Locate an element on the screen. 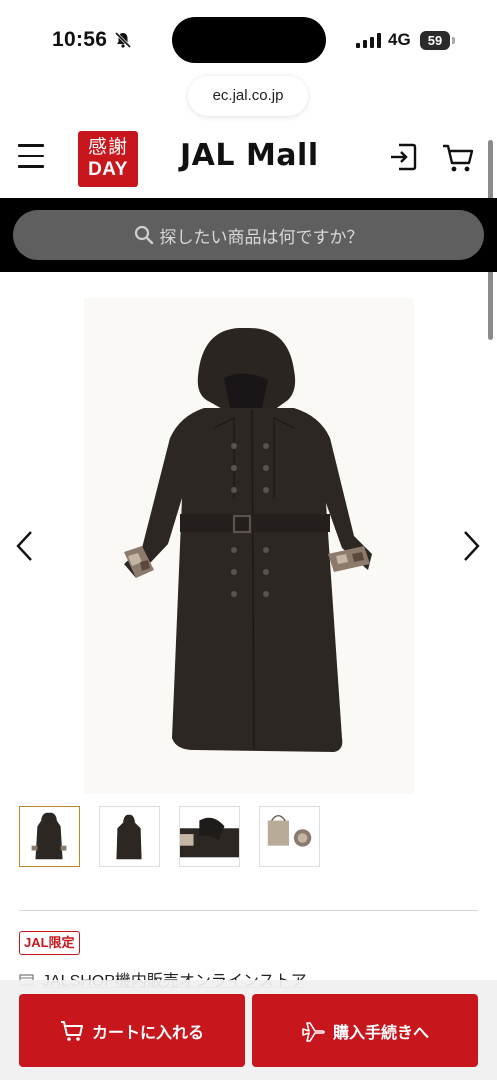 The height and width of the screenshot is (1080, 497). search-input: 探したい商品は何ですか？ is located at coordinates (248, 235).